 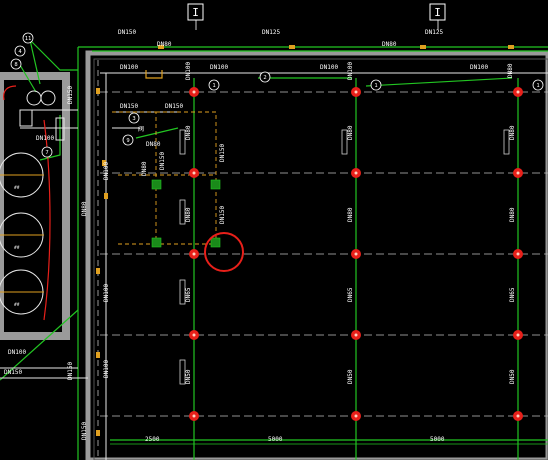 I want to click on callout-label: 7, so click(x=46, y=153).